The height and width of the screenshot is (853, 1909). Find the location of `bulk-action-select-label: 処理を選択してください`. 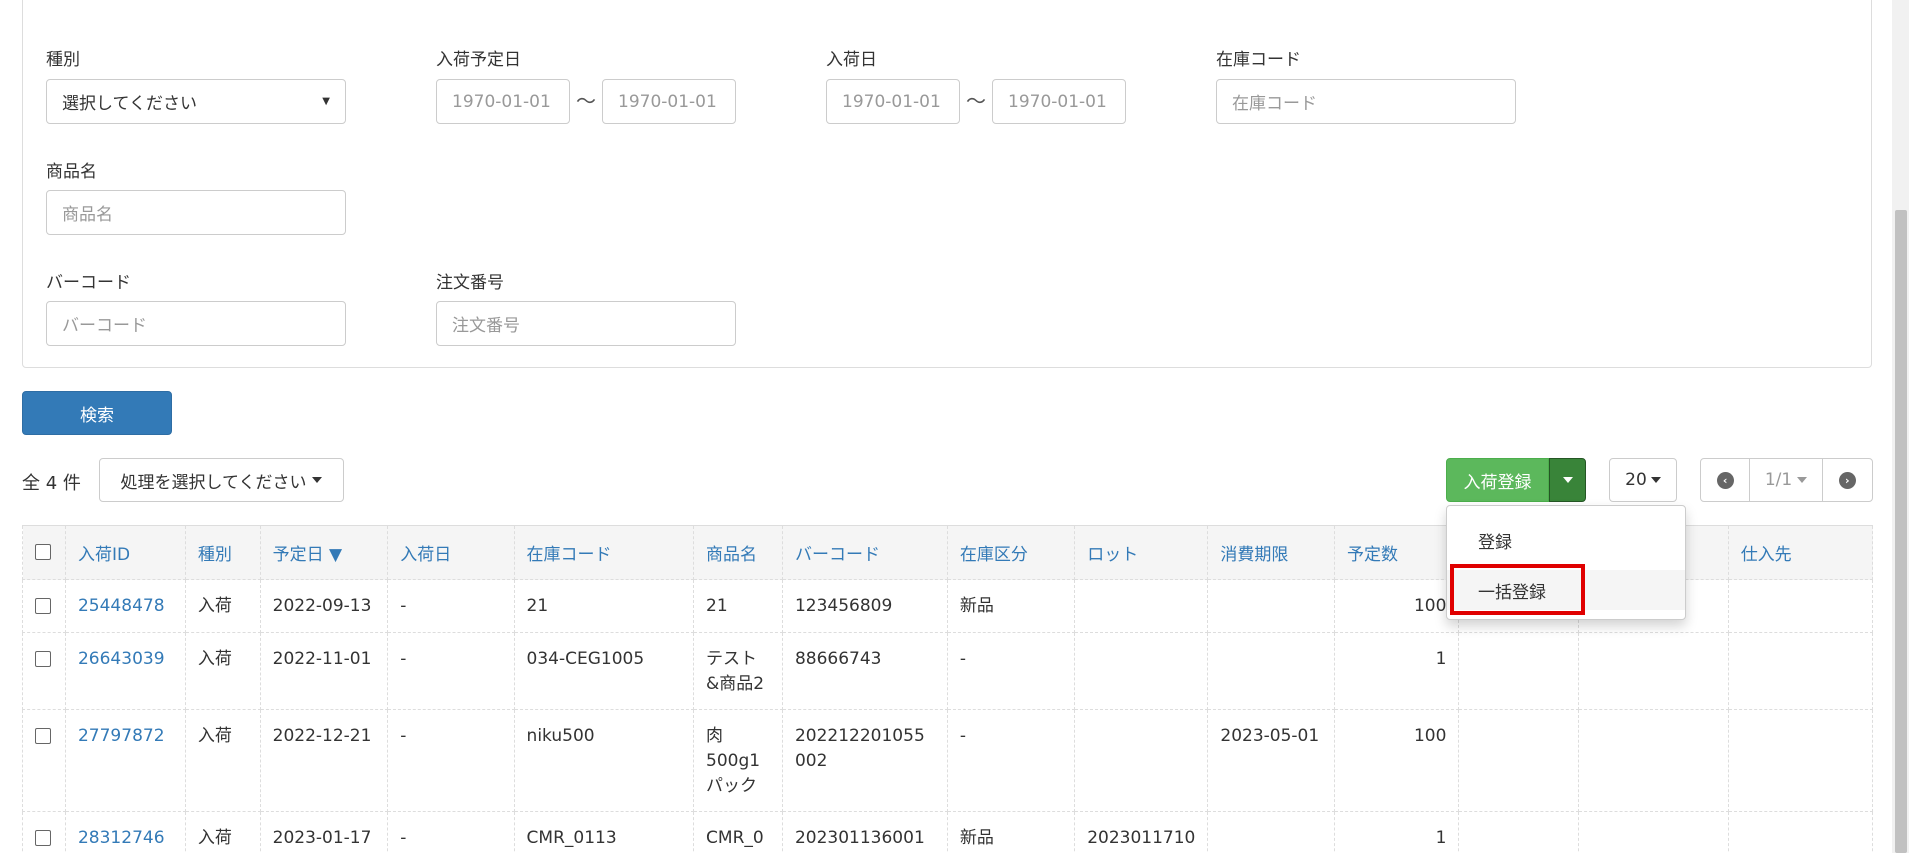

bulk-action-select-label: 処理を選択してください is located at coordinates (213, 482).